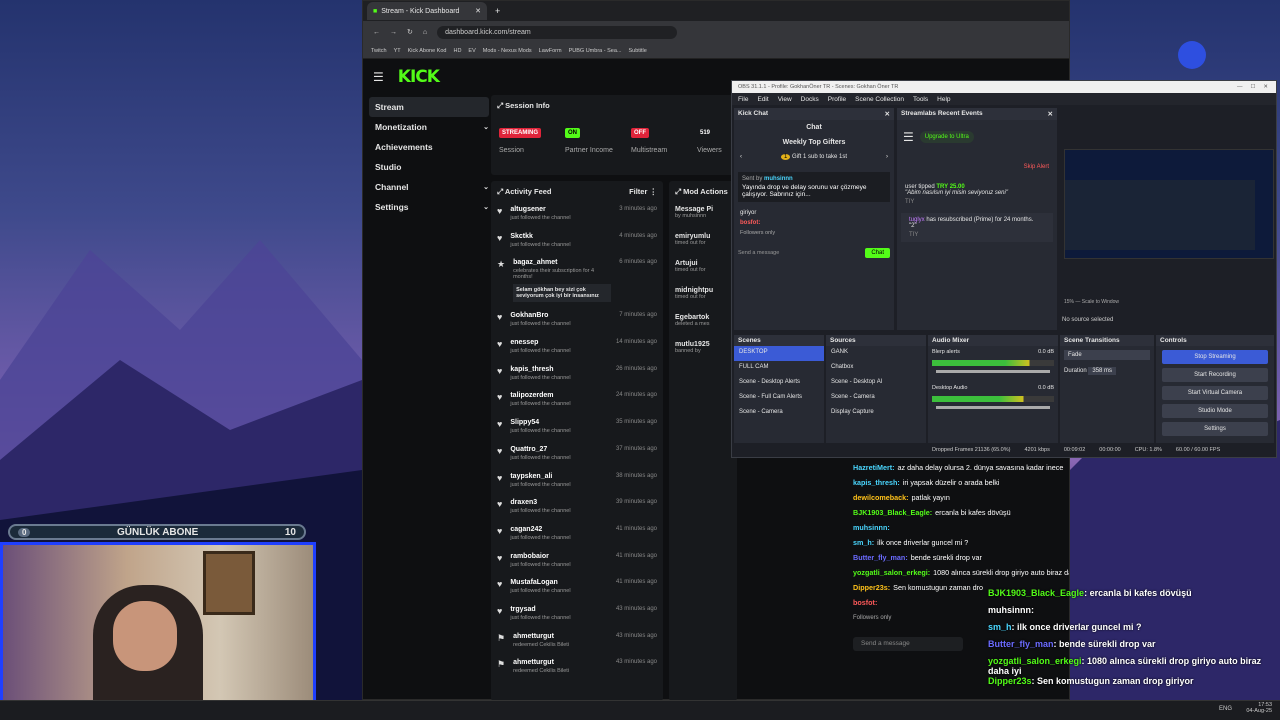  I want to click on url-input: dashboard.kick.com/stream, so click(557, 32).